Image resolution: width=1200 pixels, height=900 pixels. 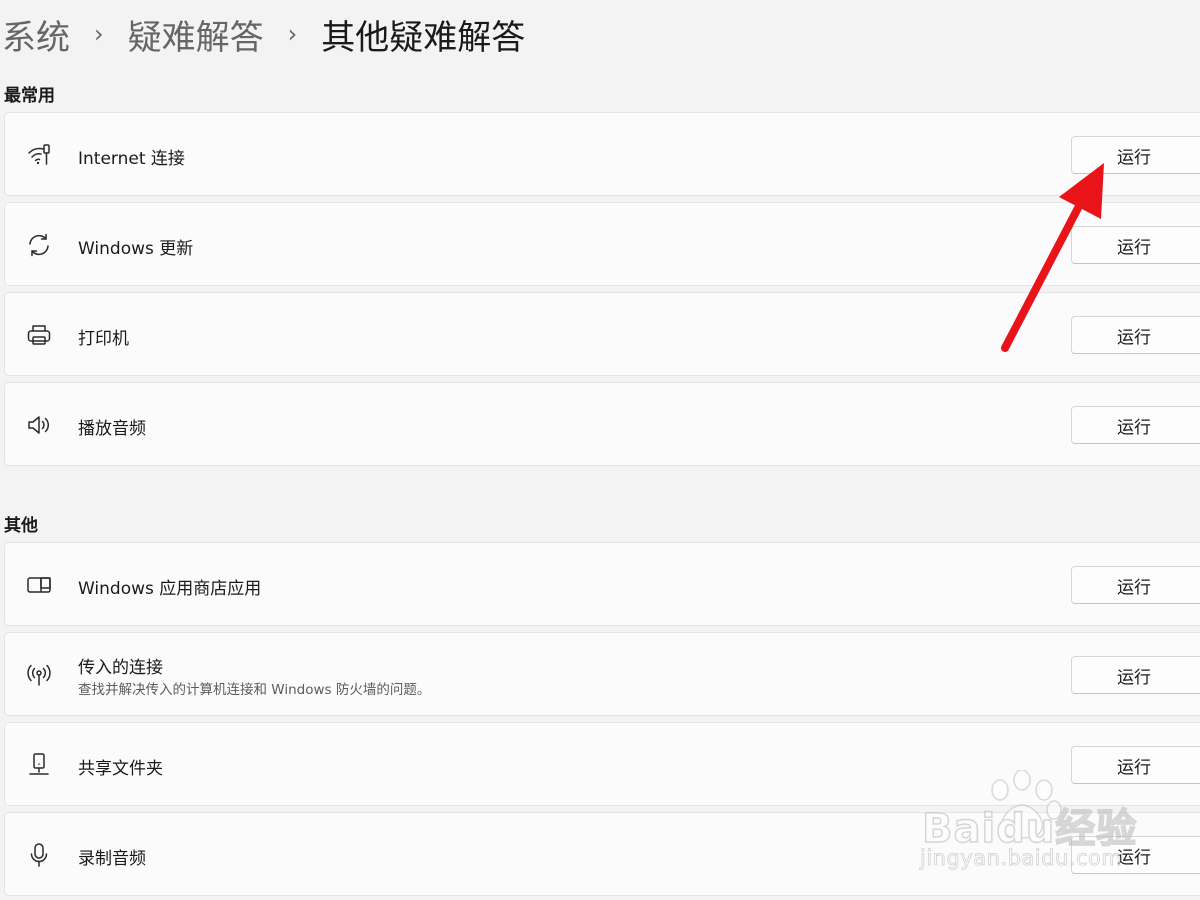 I want to click on refresh-icon, so click(x=39, y=245).